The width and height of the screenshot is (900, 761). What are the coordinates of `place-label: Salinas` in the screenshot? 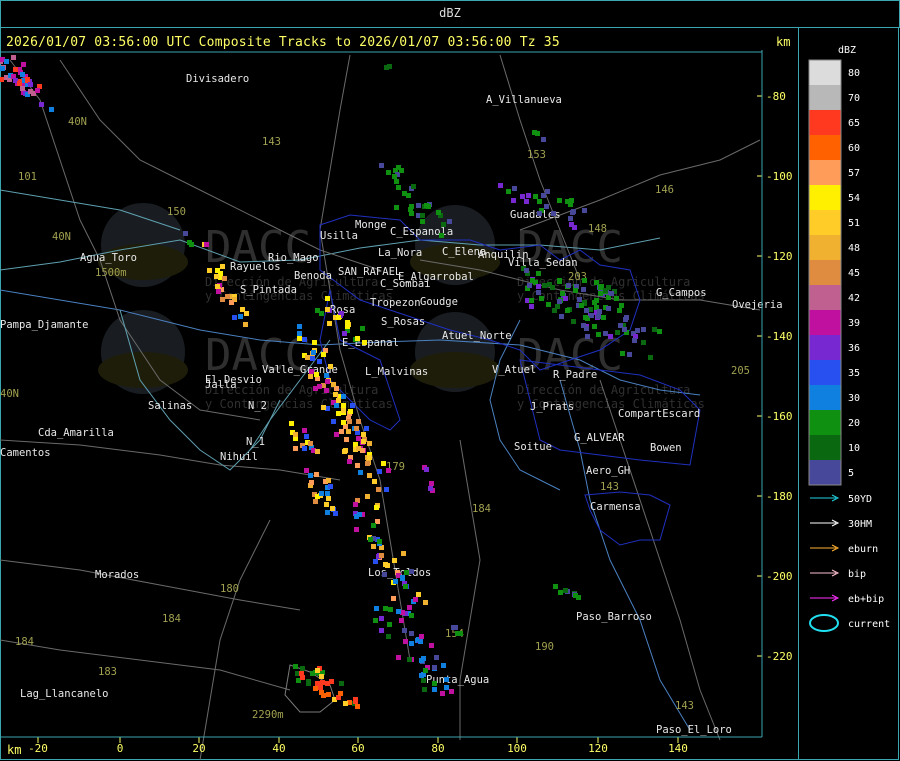 It's located at (170, 406).